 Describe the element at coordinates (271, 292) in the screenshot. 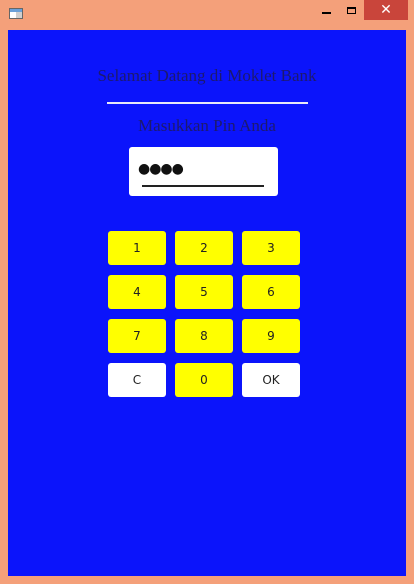

I see `key-6-button: 6` at that location.